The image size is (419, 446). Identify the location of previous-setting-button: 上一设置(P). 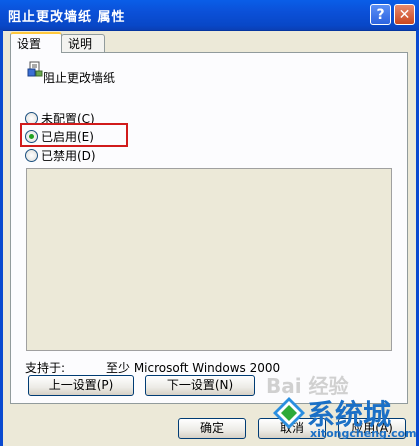
(81, 385).